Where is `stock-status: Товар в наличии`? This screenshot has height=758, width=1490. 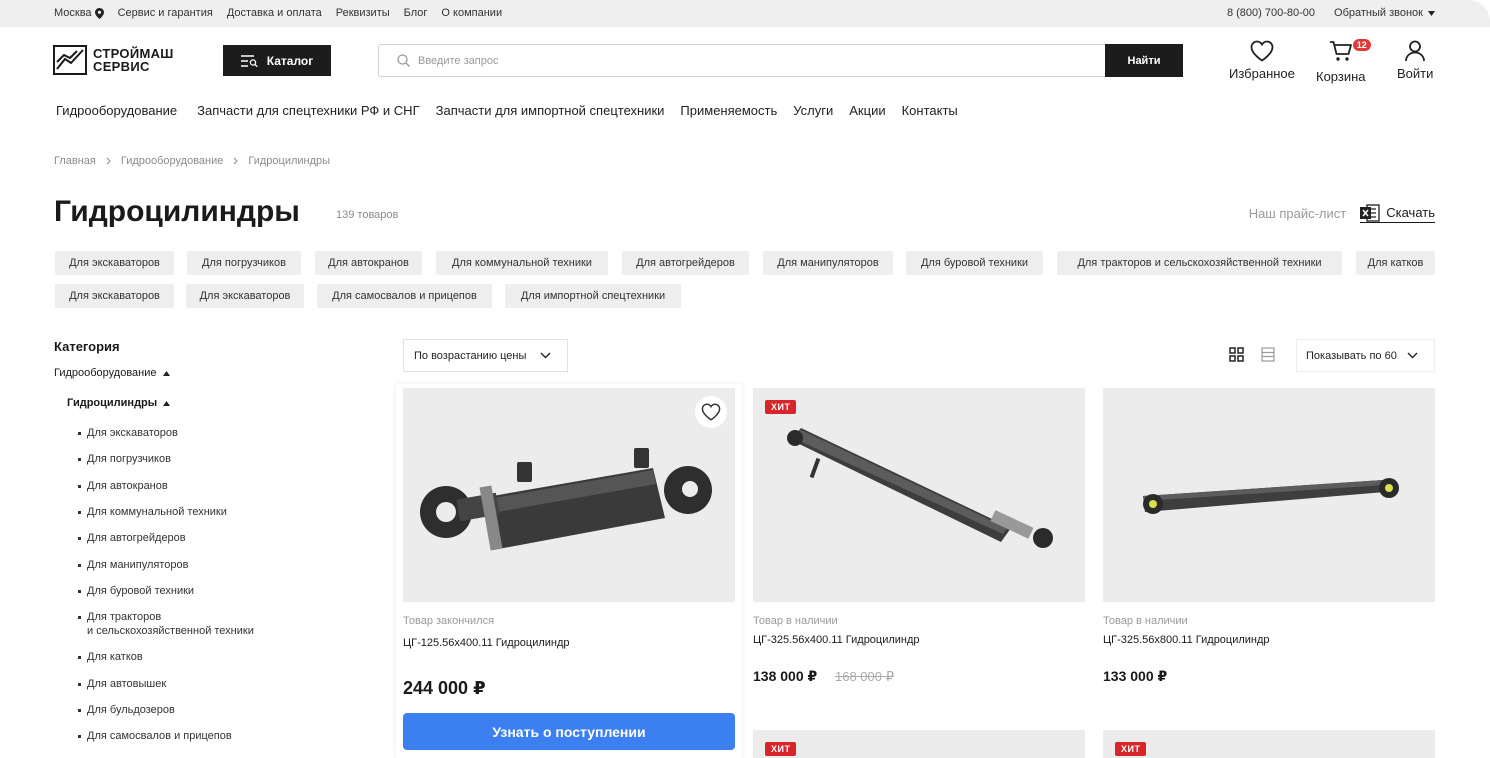 stock-status: Товар в наличии is located at coordinates (1145, 621).